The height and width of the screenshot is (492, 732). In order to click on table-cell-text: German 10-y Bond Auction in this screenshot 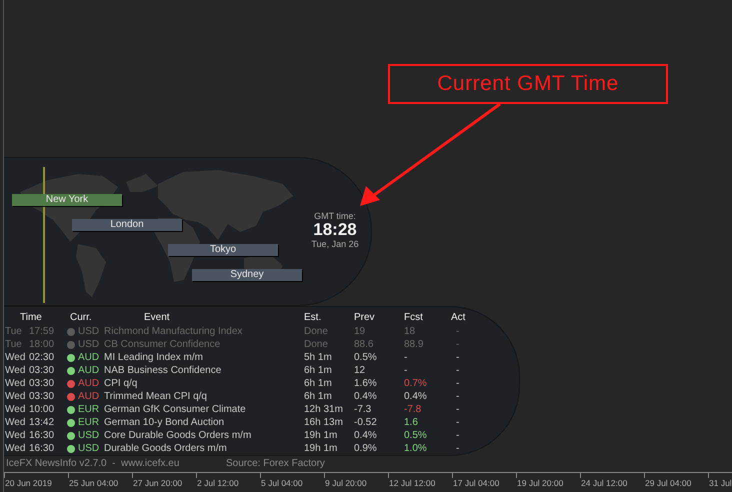, I will do `click(165, 422)`.